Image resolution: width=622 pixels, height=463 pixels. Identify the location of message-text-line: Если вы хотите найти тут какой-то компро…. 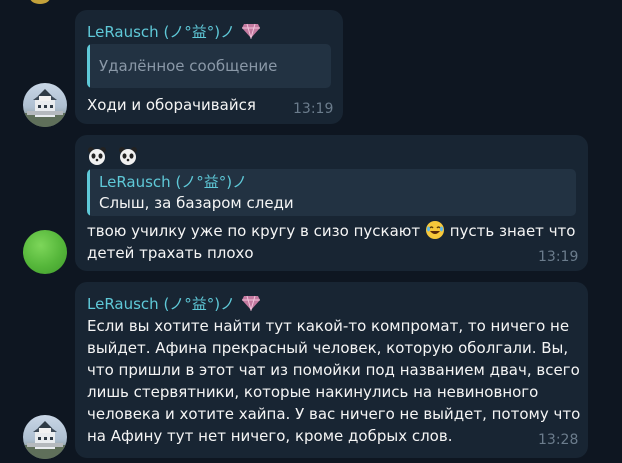
(328, 326).